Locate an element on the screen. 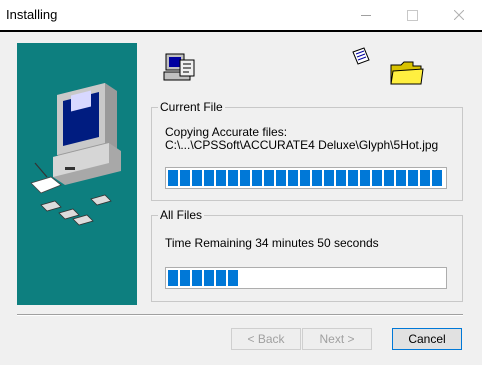  time-remaining-text: Time Remaining 34 minutes 50 seconds is located at coordinates (272, 243).